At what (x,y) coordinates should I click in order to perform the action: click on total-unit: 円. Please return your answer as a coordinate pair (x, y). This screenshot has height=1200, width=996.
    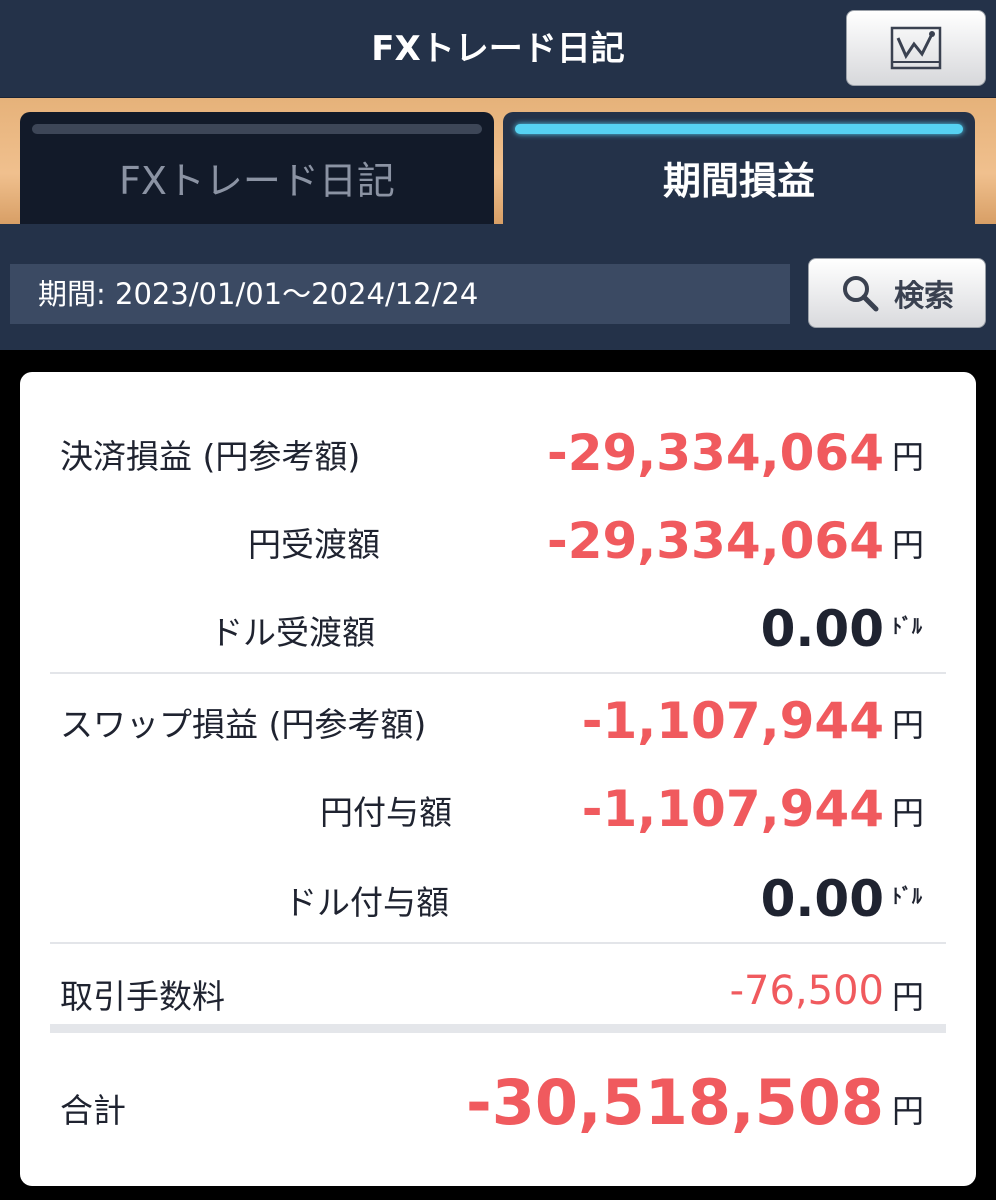
    Looking at the image, I should click on (908, 1111).